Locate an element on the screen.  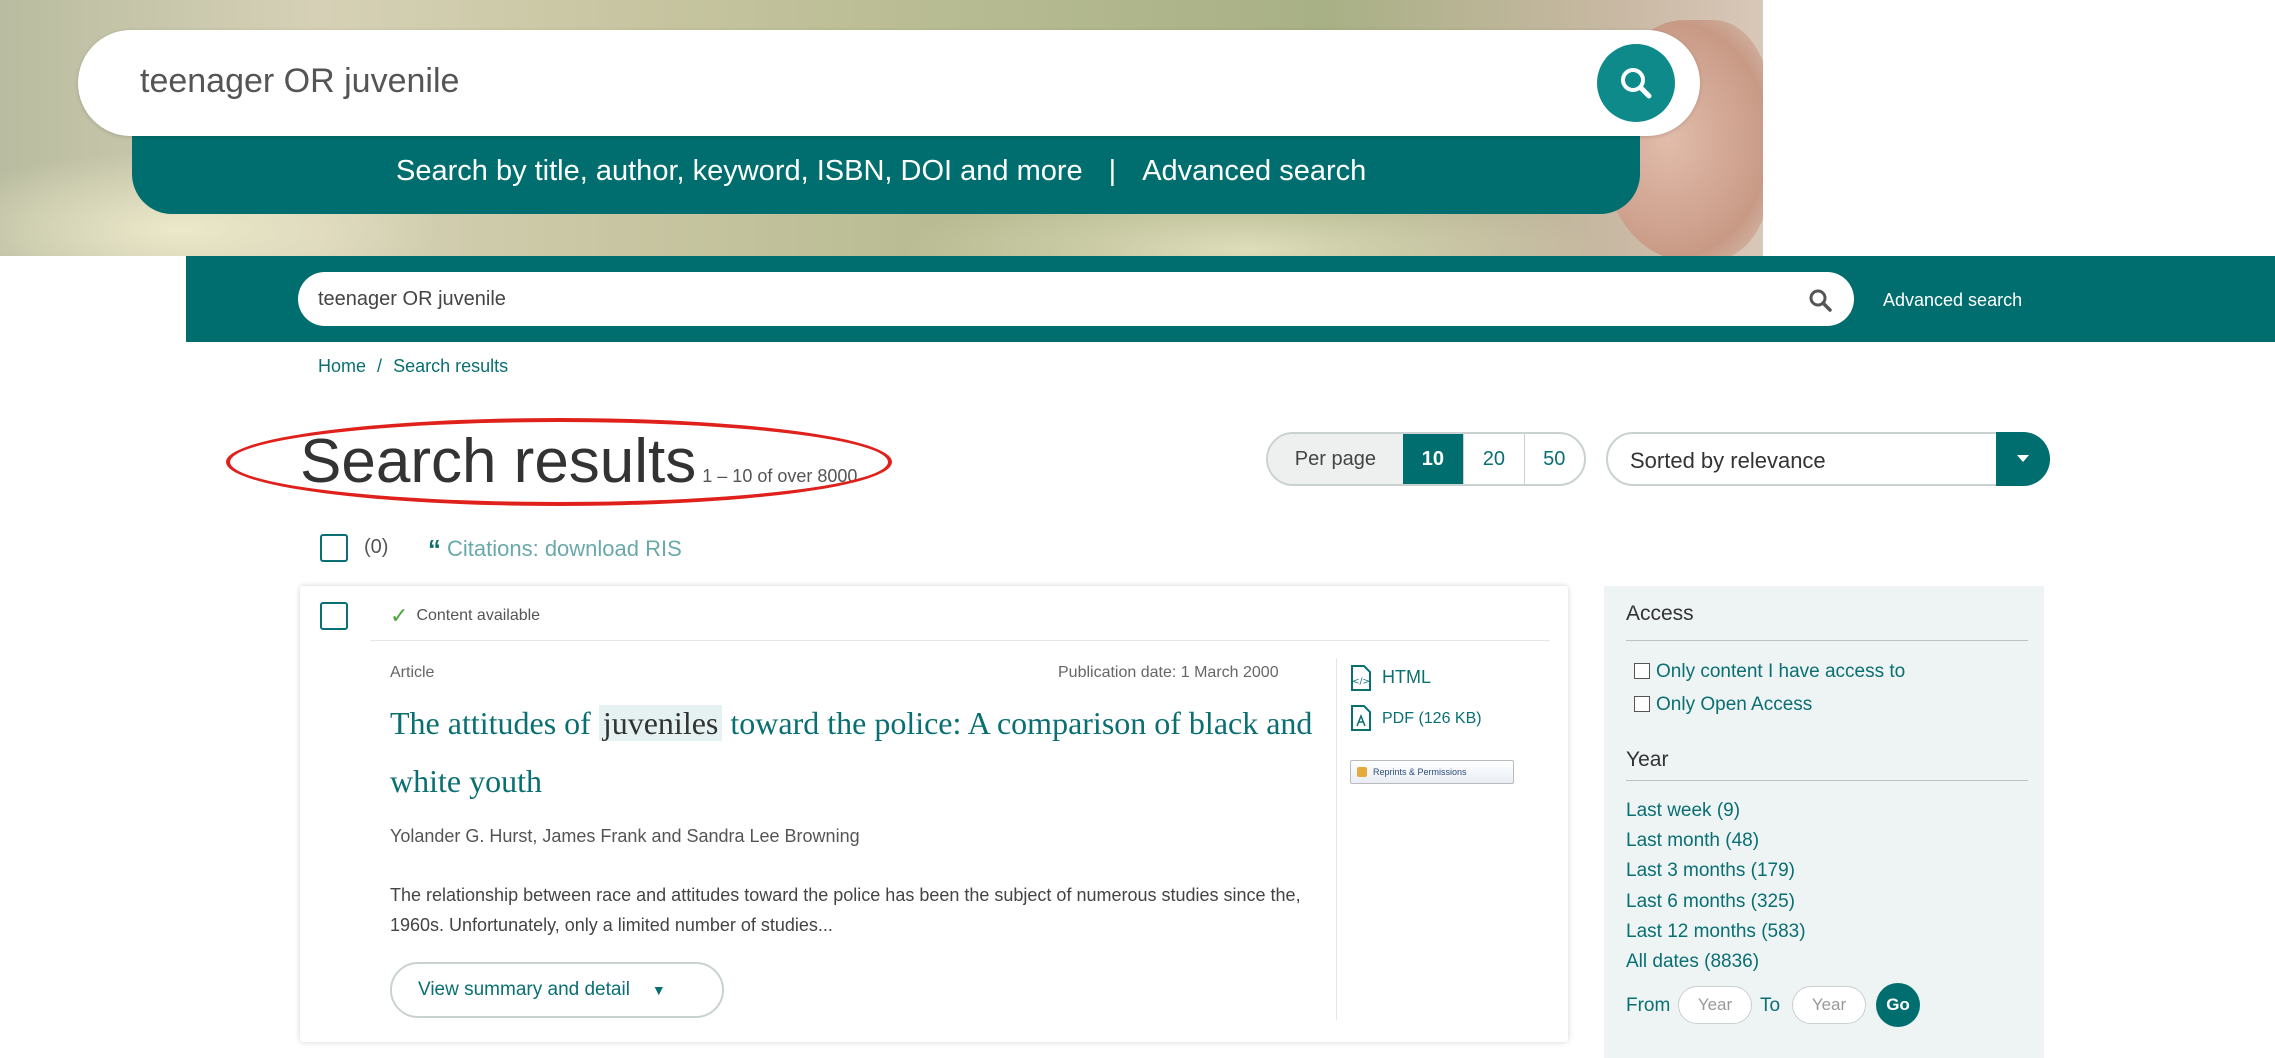
filter-option-label: Only Open Access is located at coordinates (1734, 704).